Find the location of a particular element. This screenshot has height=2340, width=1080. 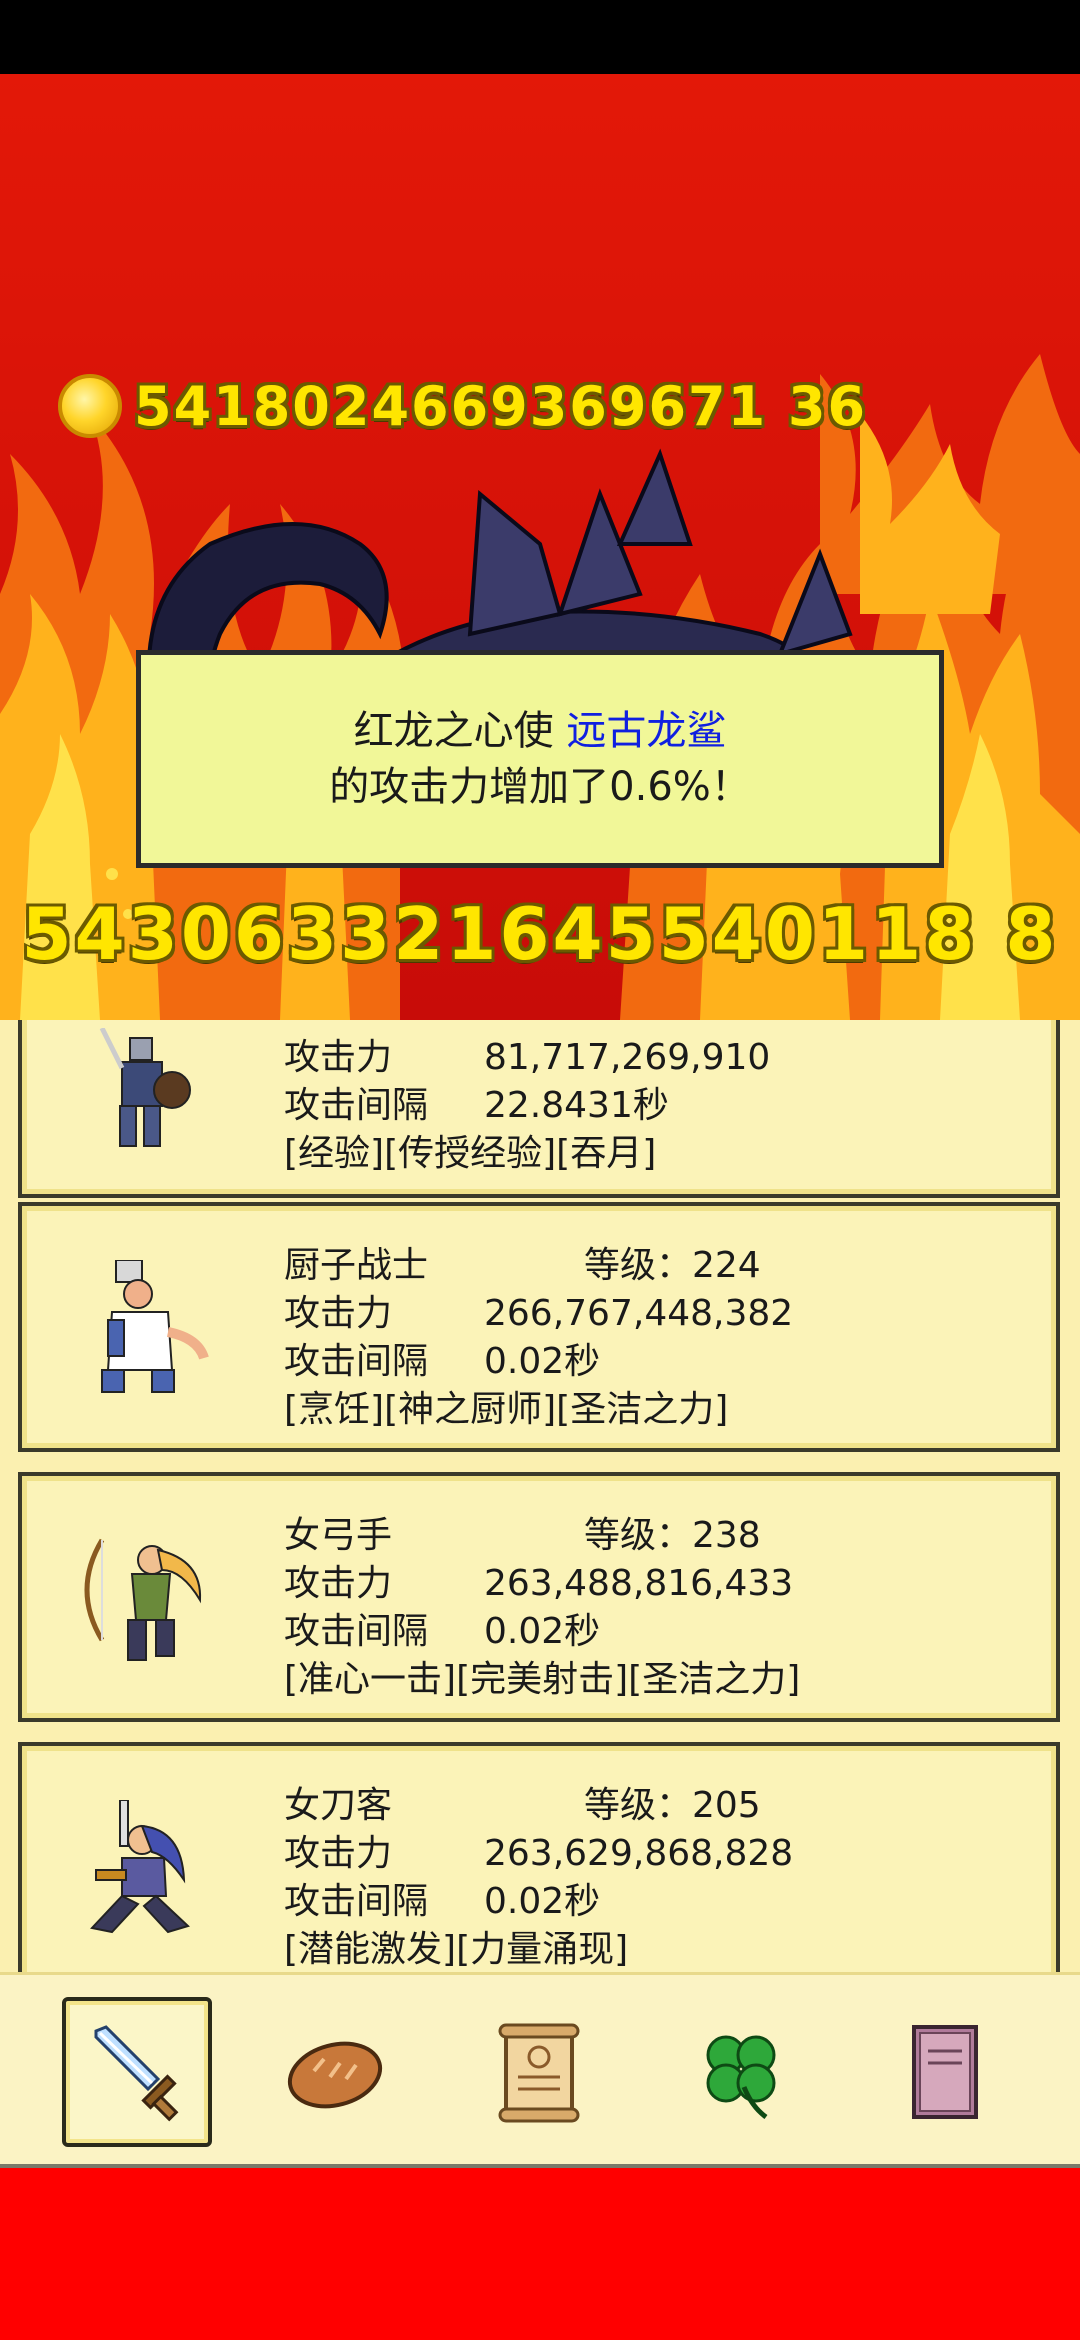

interval-row: 攻击间隔 22.8431秒 is located at coordinates (476, 1102).